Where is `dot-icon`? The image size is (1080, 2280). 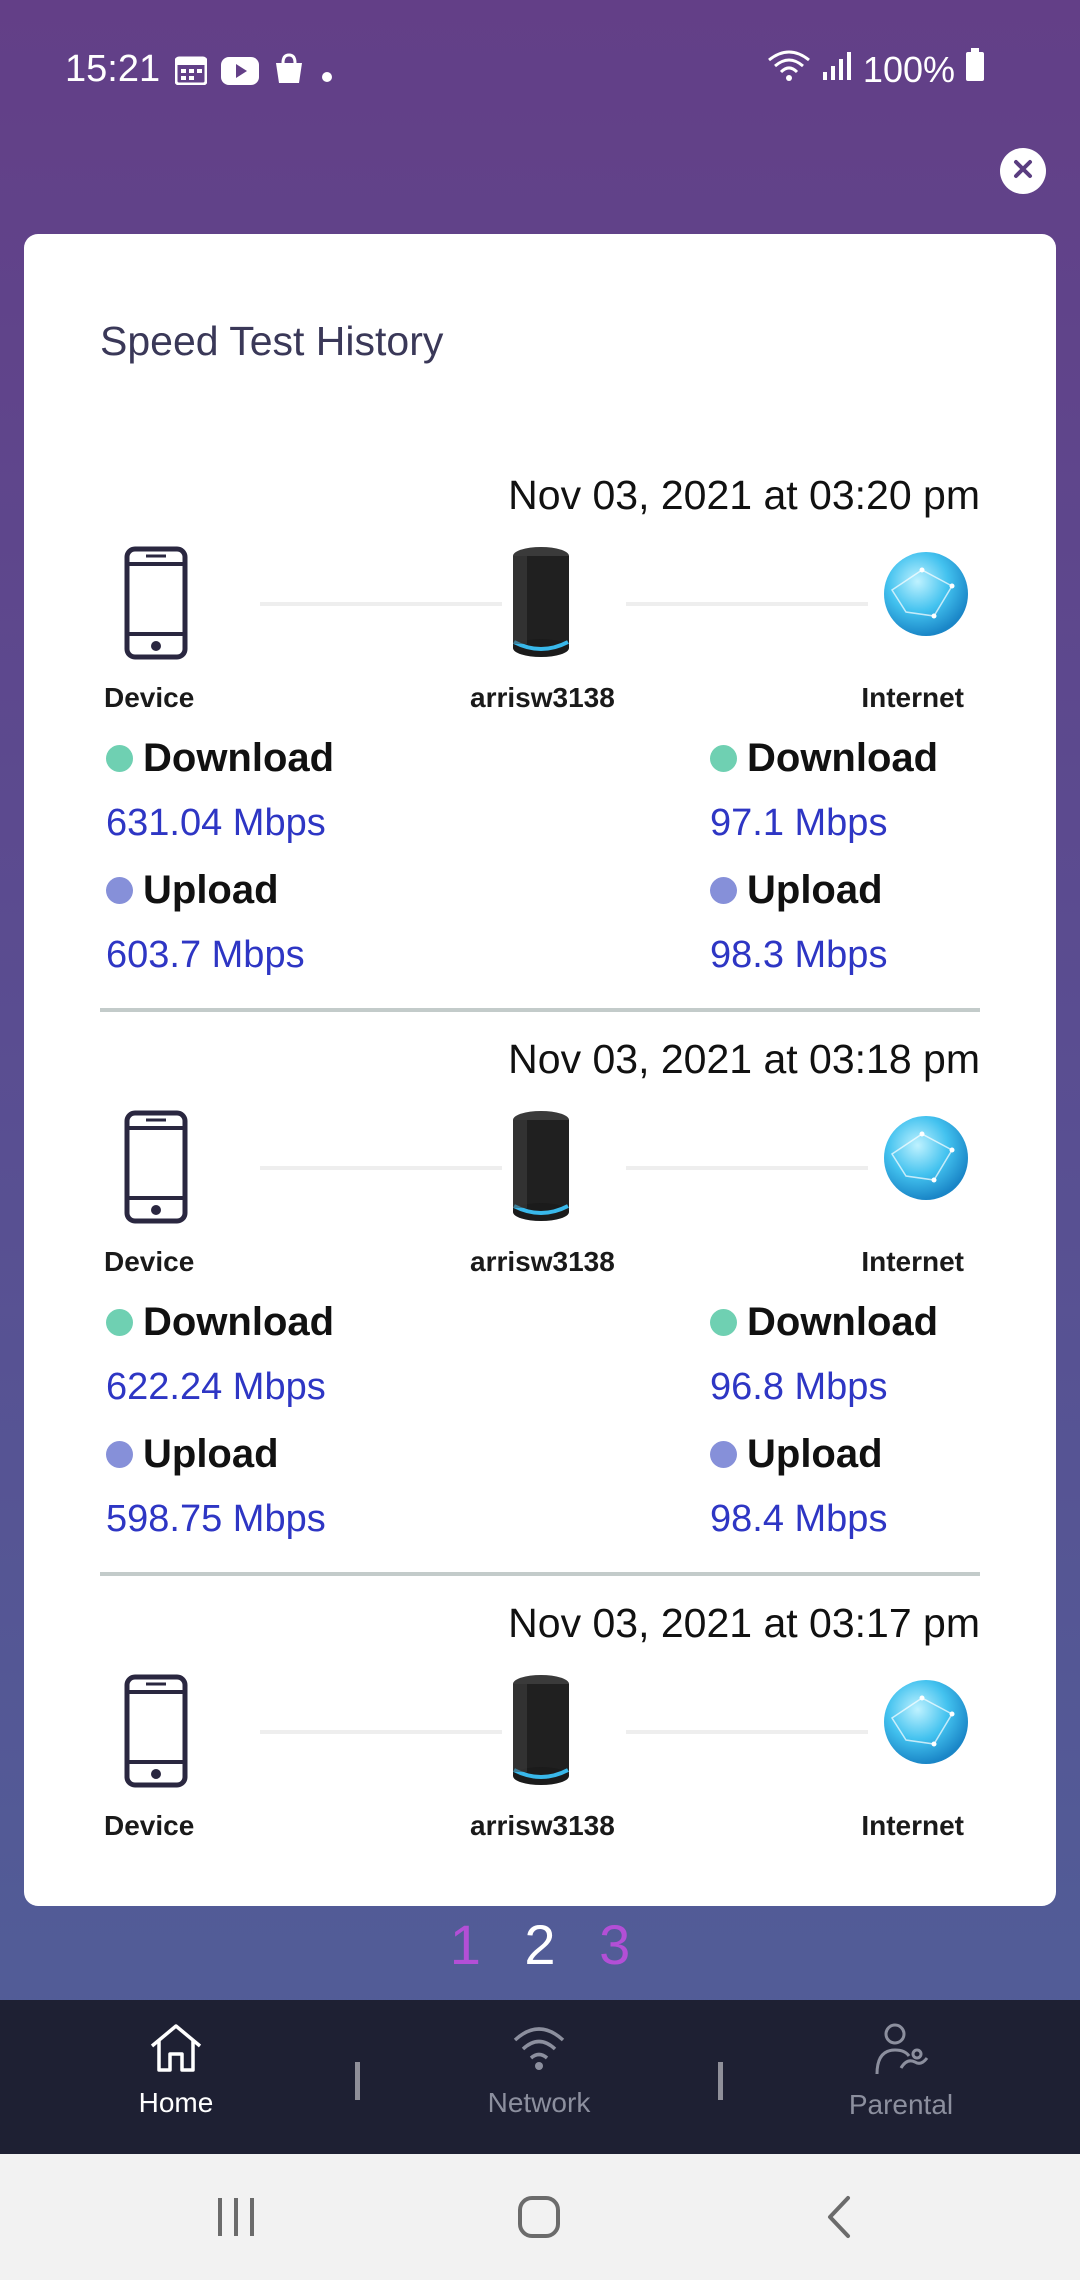
dot-icon is located at coordinates (327, 73).